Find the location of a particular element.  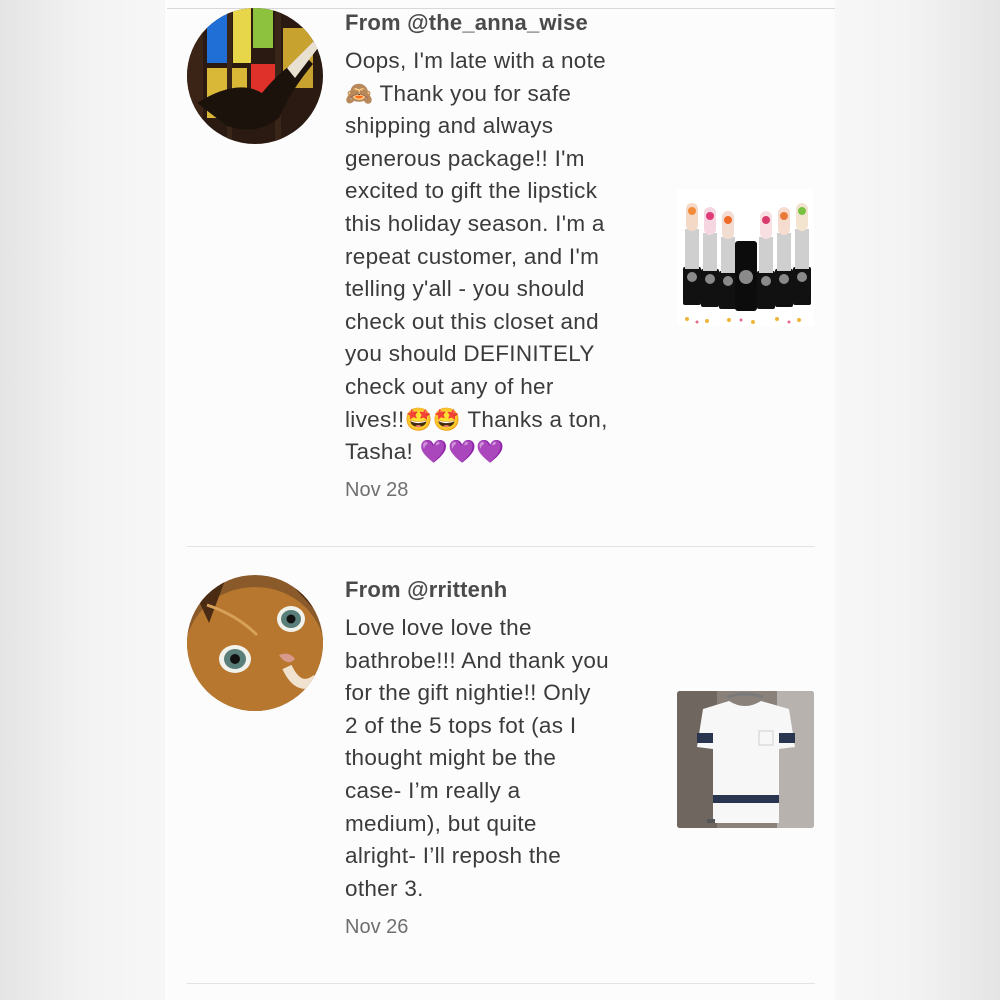

note-date: Nov 28 is located at coordinates (377, 490).